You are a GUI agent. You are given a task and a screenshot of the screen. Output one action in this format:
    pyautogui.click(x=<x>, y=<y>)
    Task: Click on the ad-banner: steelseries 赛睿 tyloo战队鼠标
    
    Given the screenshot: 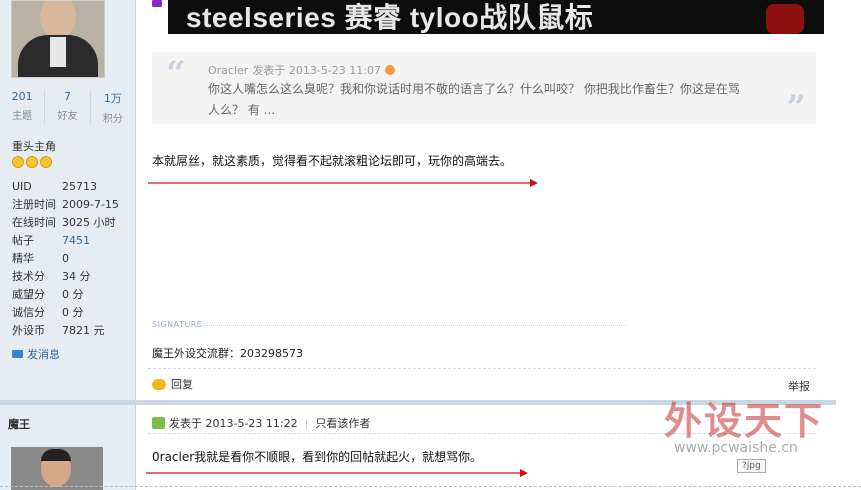 What is the action you would take?
    pyautogui.click(x=496, y=17)
    